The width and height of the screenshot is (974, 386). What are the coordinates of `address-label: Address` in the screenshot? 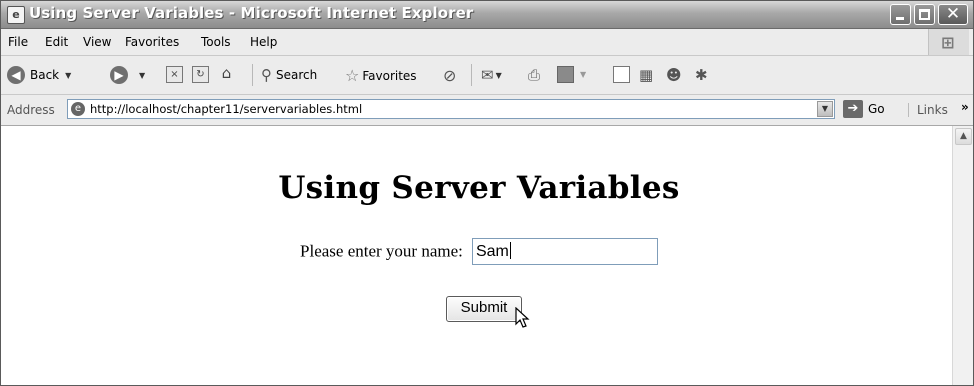 It's located at (31, 110).